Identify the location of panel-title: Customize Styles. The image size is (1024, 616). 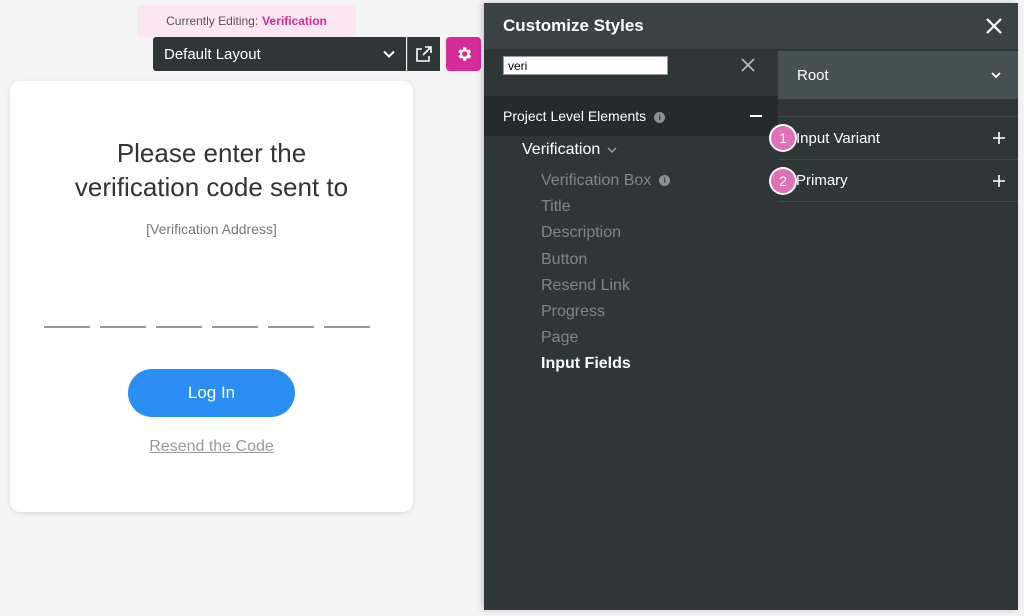
(573, 25).